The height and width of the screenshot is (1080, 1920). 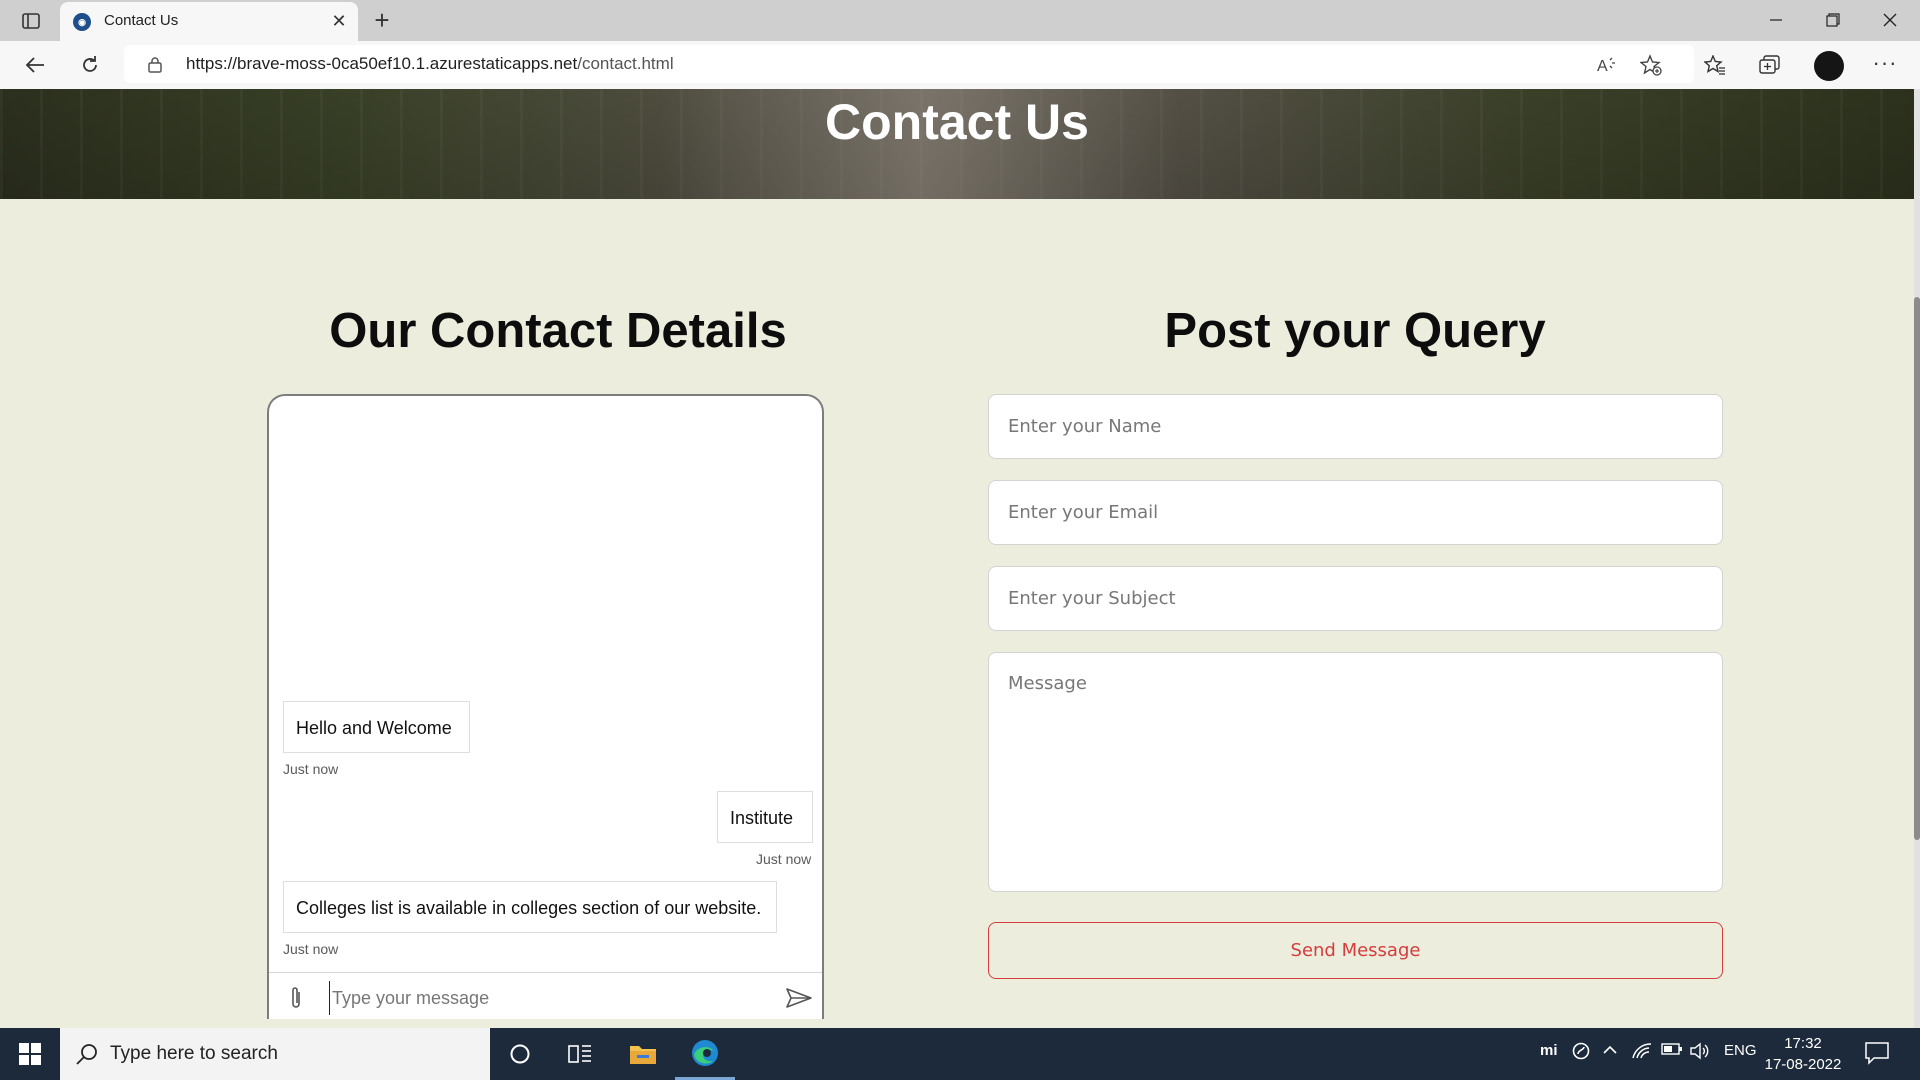 What do you see at coordinates (90, 65) in the screenshot?
I see `refresh-icon` at bounding box center [90, 65].